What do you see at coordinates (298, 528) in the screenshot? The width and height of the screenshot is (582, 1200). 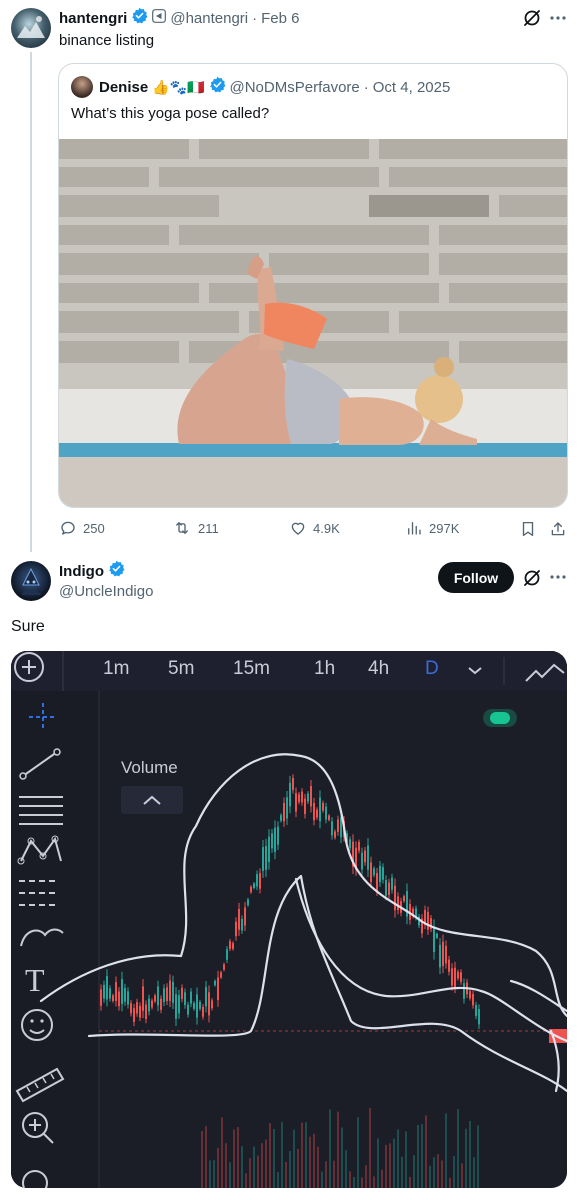 I see `like-icon` at bounding box center [298, 528].